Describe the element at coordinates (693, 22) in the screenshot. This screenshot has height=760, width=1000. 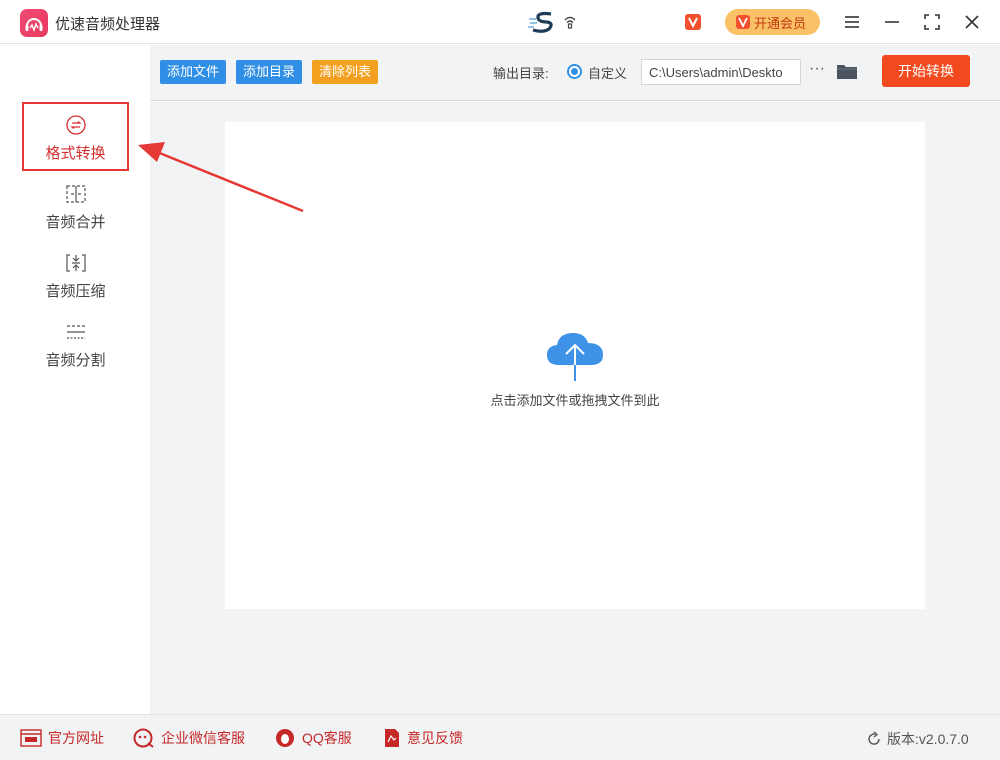
I see `vip-badge-icon` at that location.